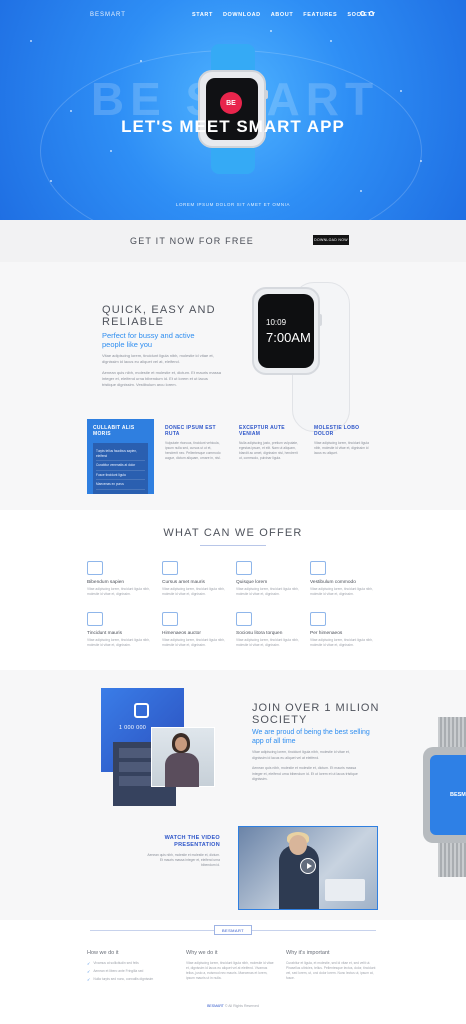  Describe the element at coordinates (95, 619) in the screenshot. I see `coffee-icon` at that location.